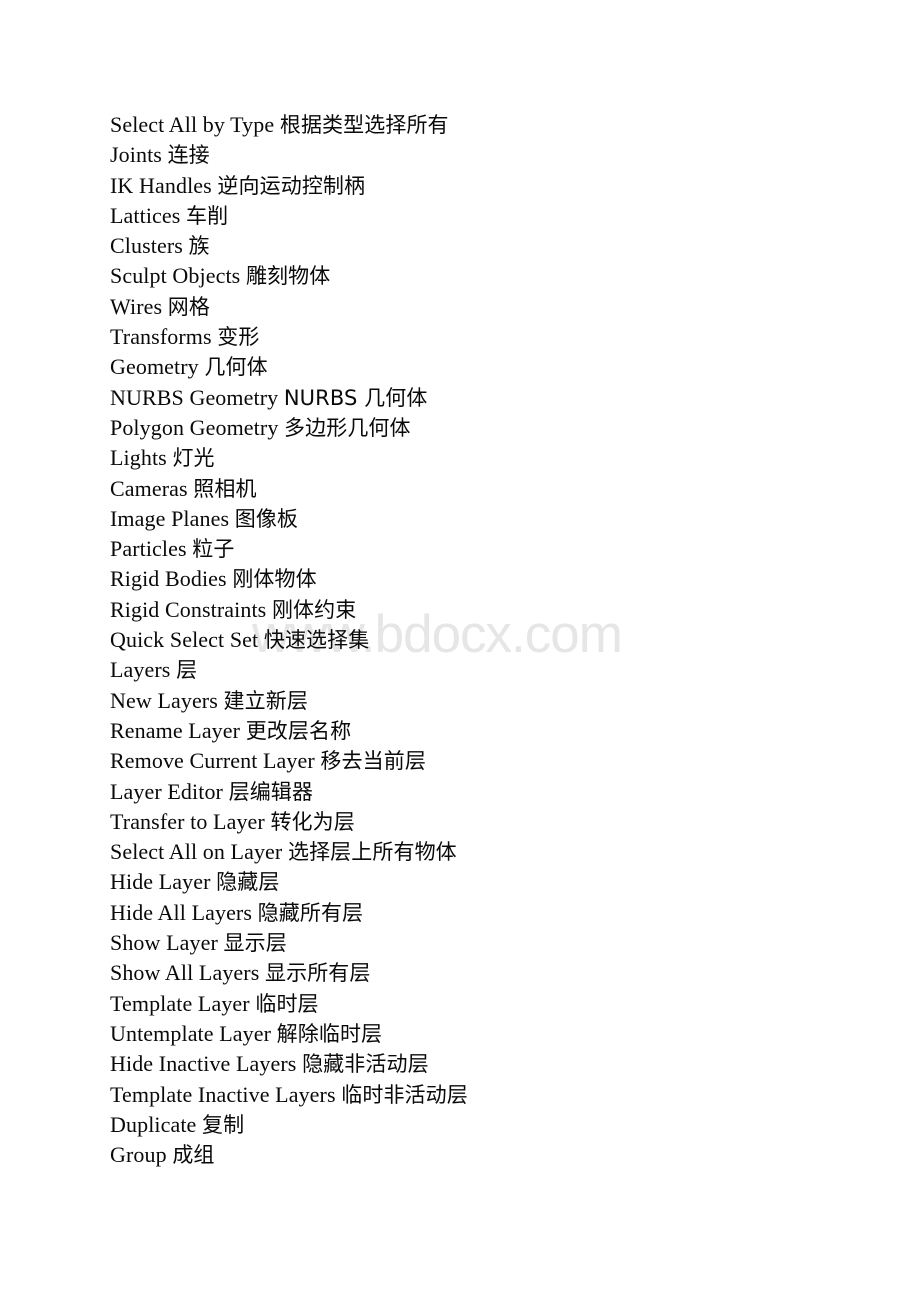 The image size is (920, 1302). What do you see at coordinates (187, 821) in the screenshot?
I see `term-en: Transfer to Layer` at bounding box center [187, 821].